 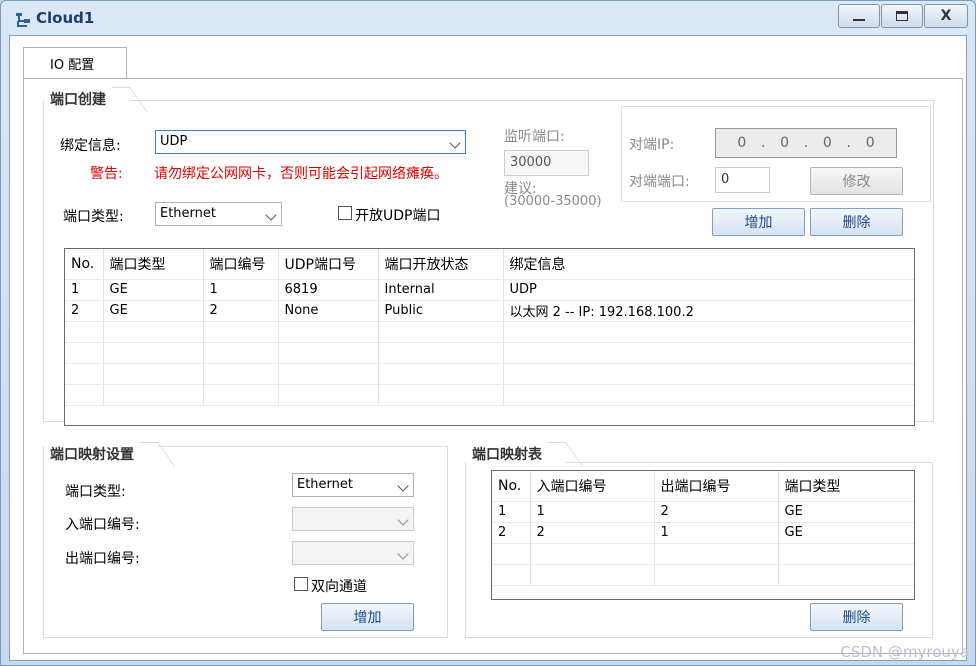 What do you see at coordinates (516, 453) in the screenshot?
I see `port-map-table-title: 端口映射表` at bounding box center [516, 453].